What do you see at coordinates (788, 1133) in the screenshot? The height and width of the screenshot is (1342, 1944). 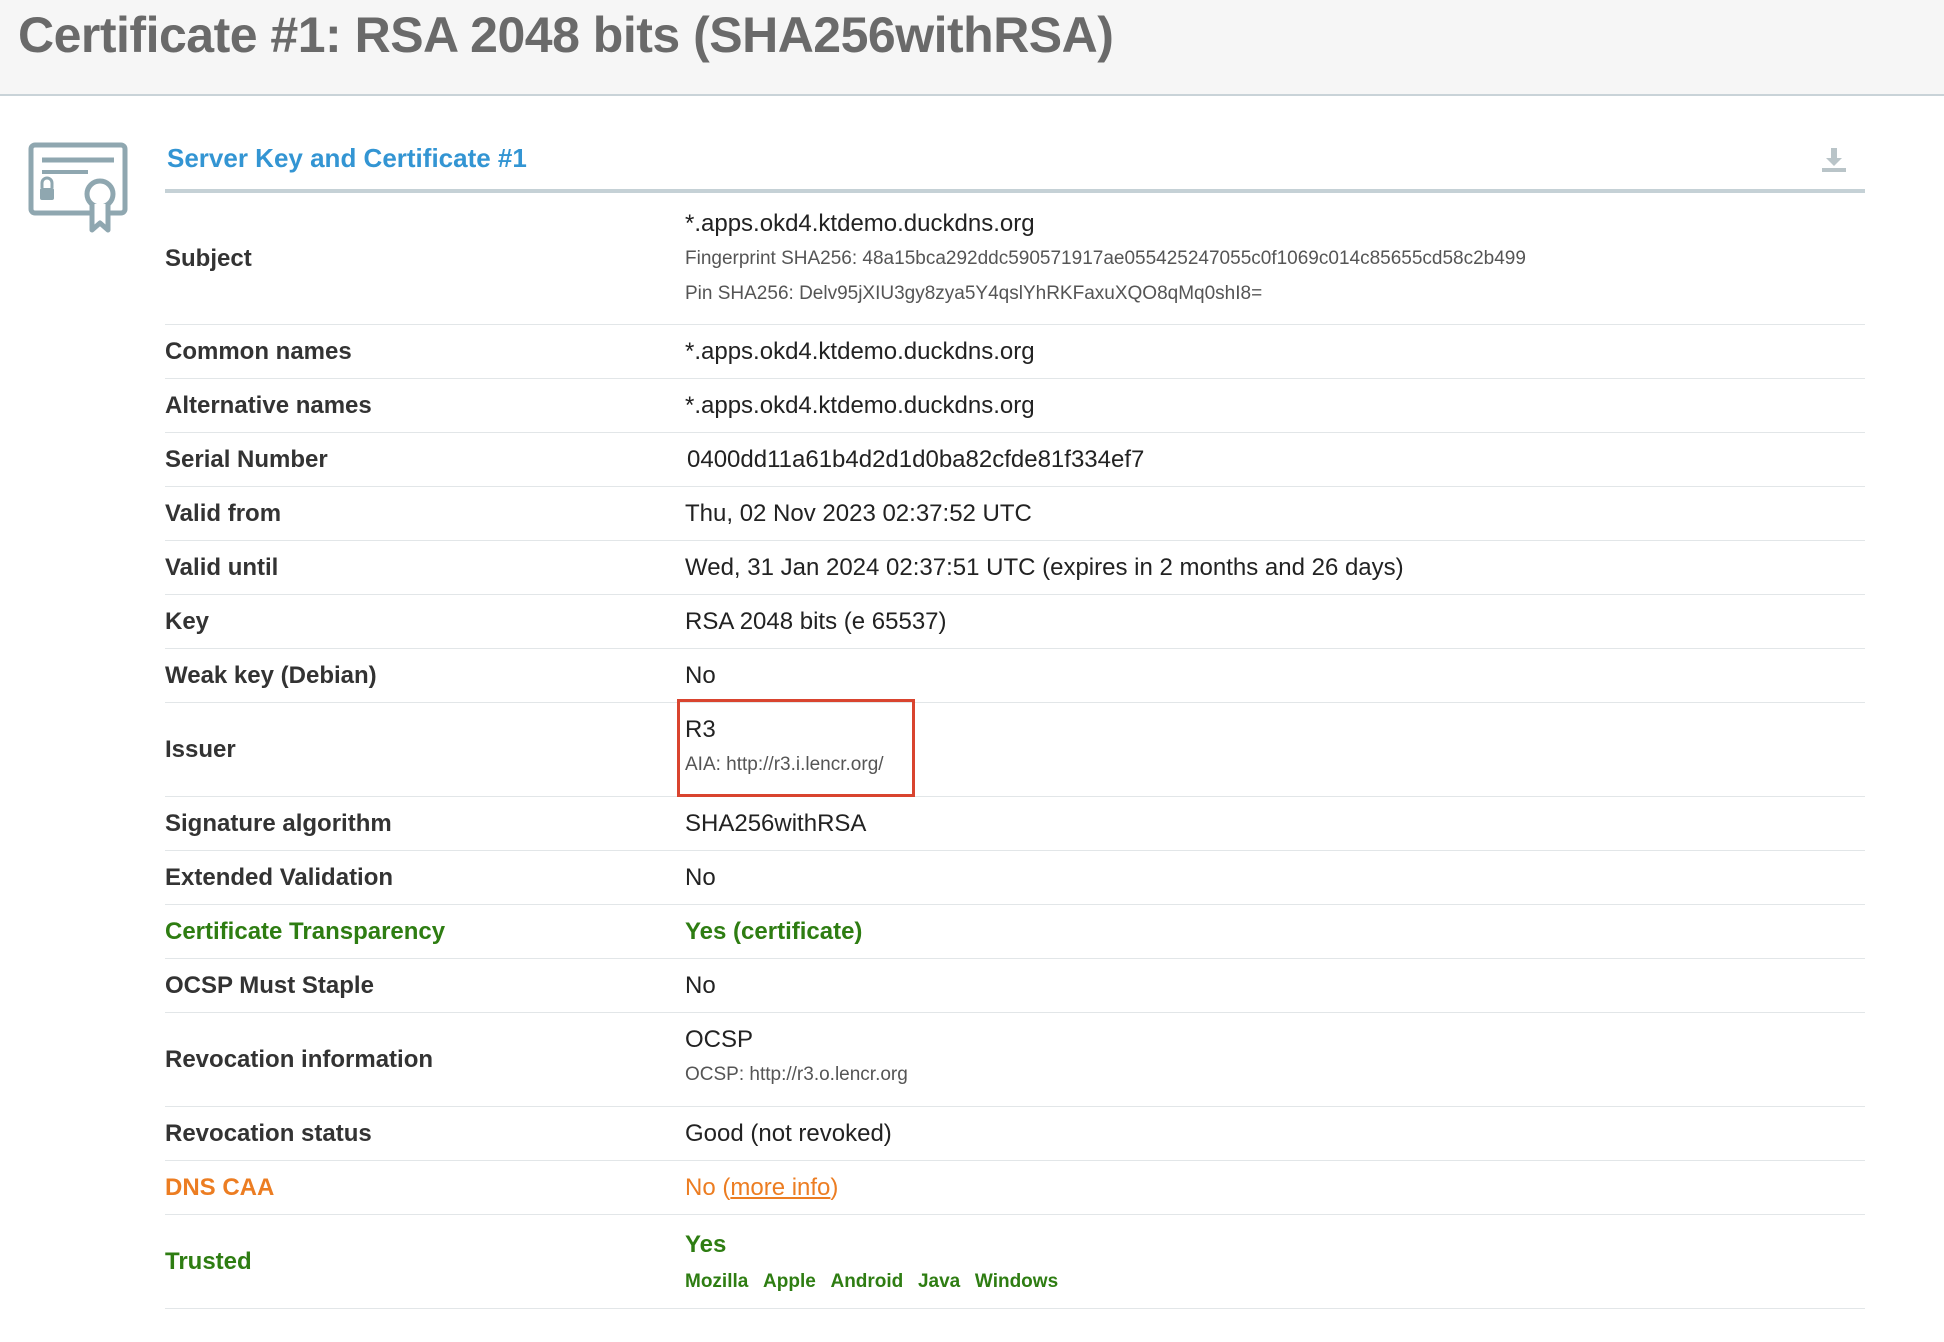 I see `value-revocation-status: Good (not revoked)` at bounding box center [788, 1133].